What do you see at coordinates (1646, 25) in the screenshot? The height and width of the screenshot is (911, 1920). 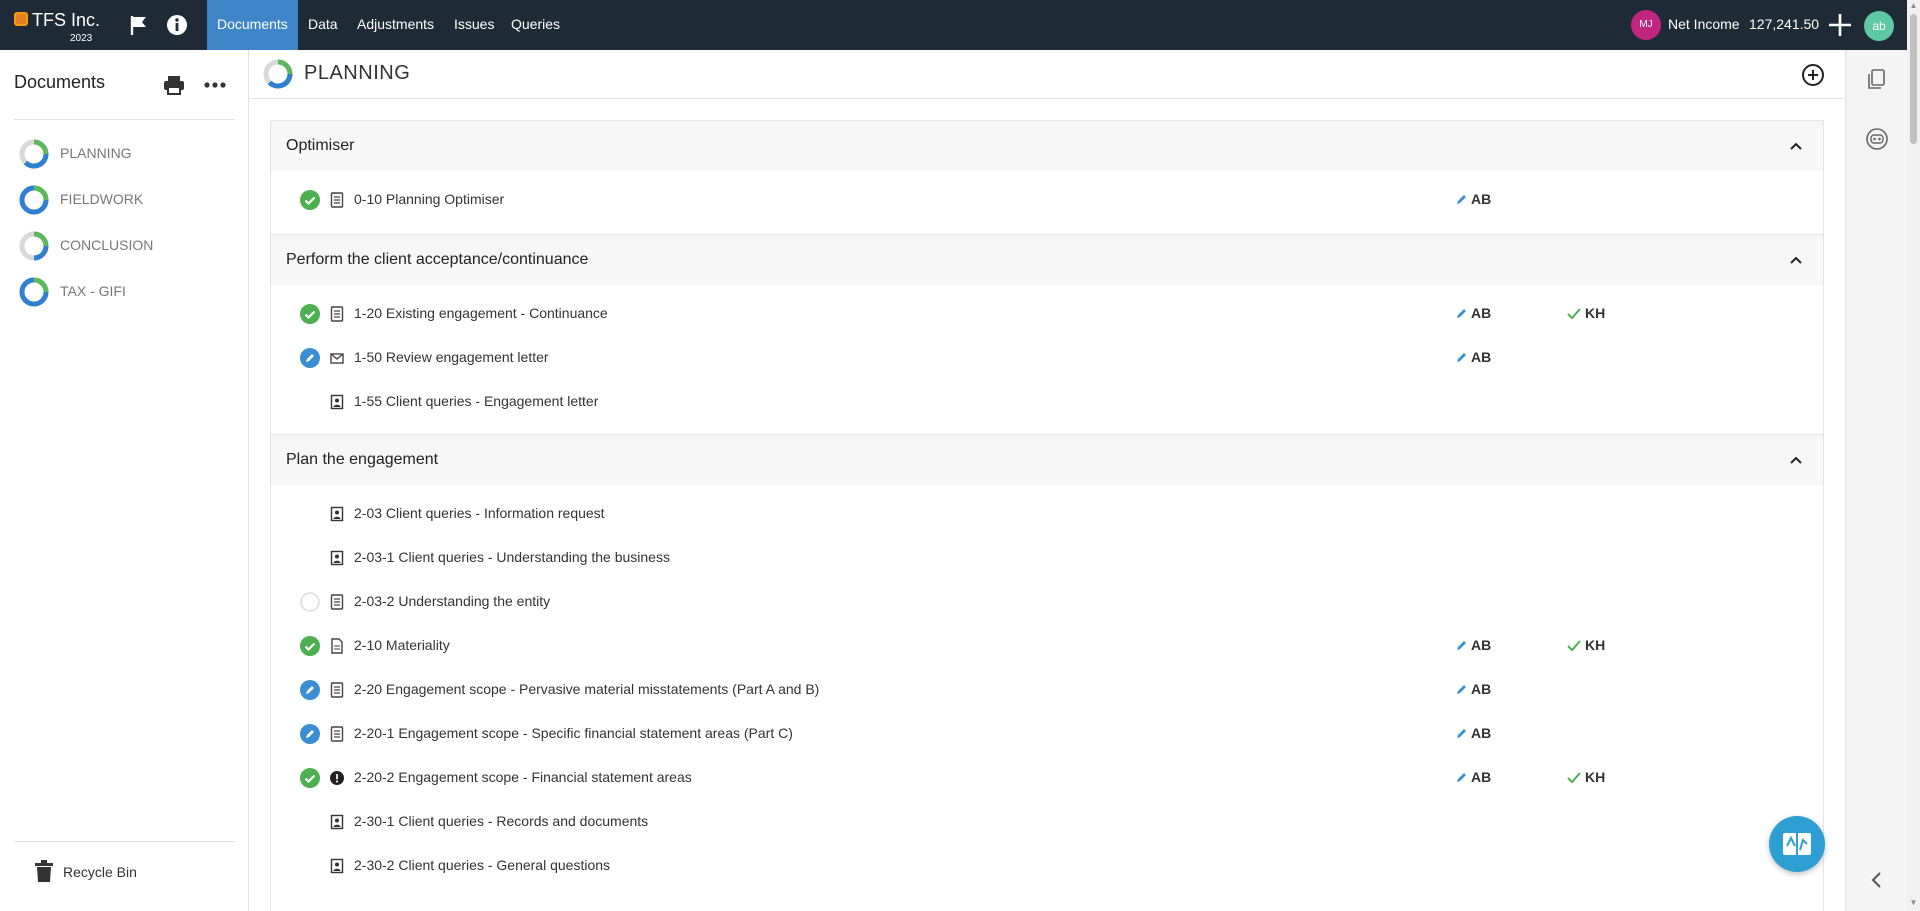 I see `user-avatar: MJ` at bounding box center [1646, 25].